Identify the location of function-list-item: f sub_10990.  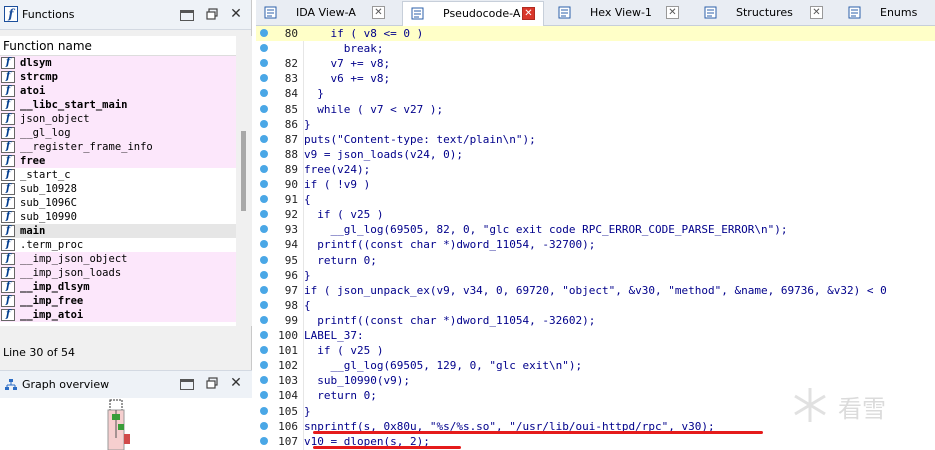
(118, 217).